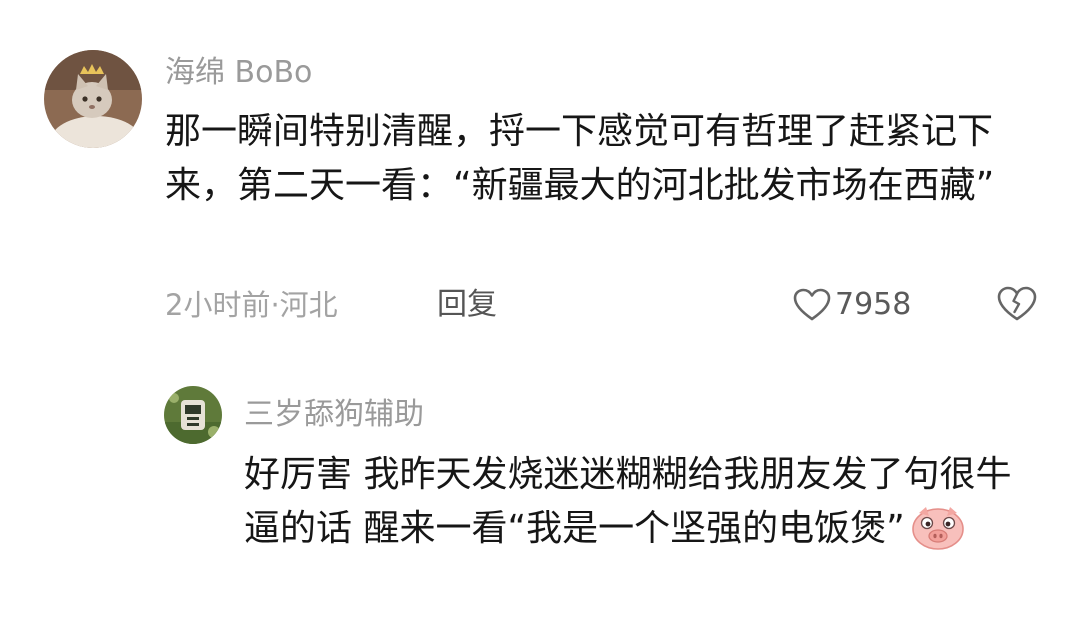  I want to click on cartoon-avatar-icon, so click(193, 415).